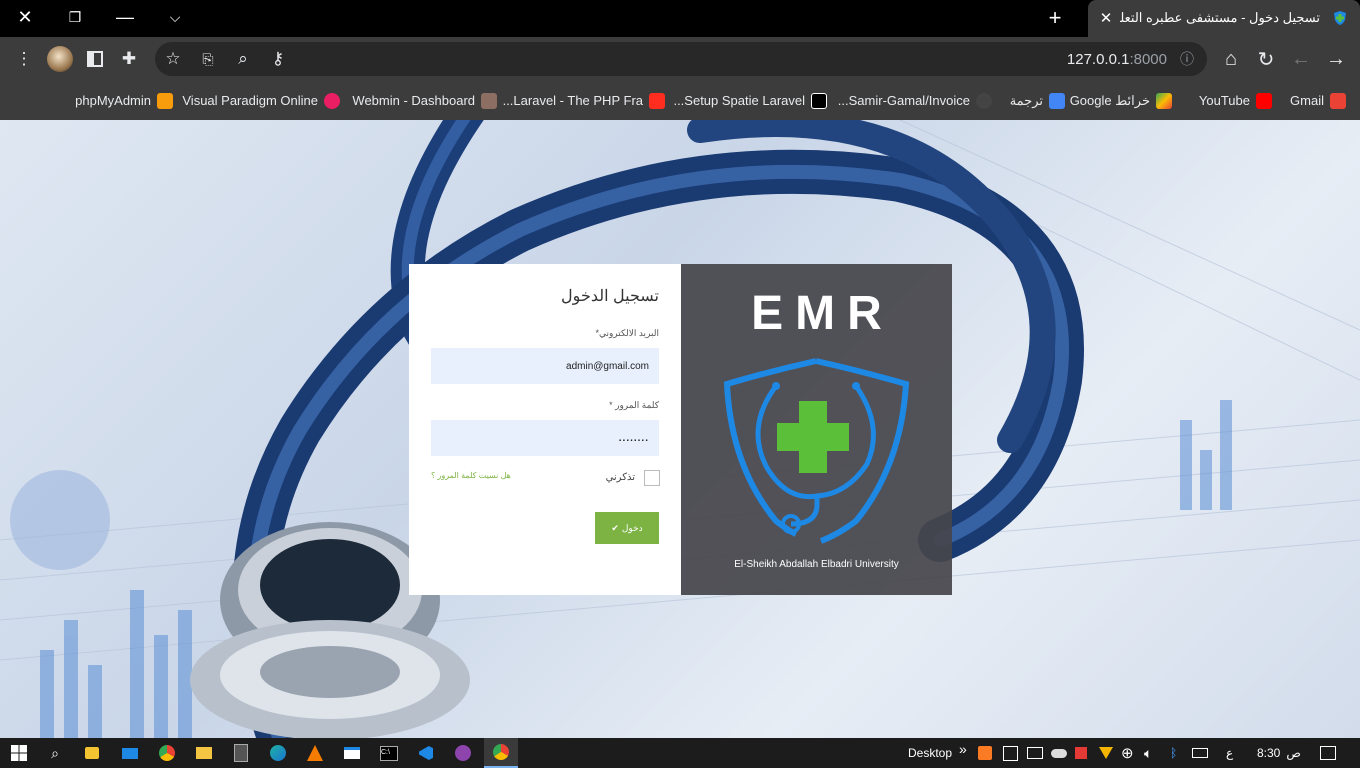 The width and height of the screenshot is (1360, 768). I want to click on bookmark-webmin: Webmin - Dashboard, so click(424, 100).